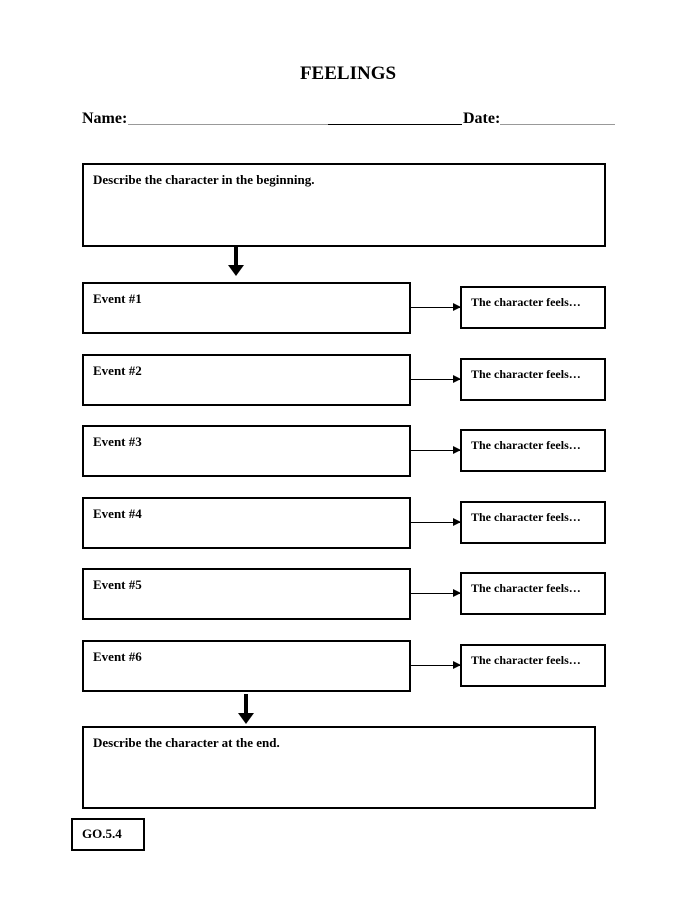  I want to click on beginning-box-label: Describe the character in the beginning., so click(204, 179).